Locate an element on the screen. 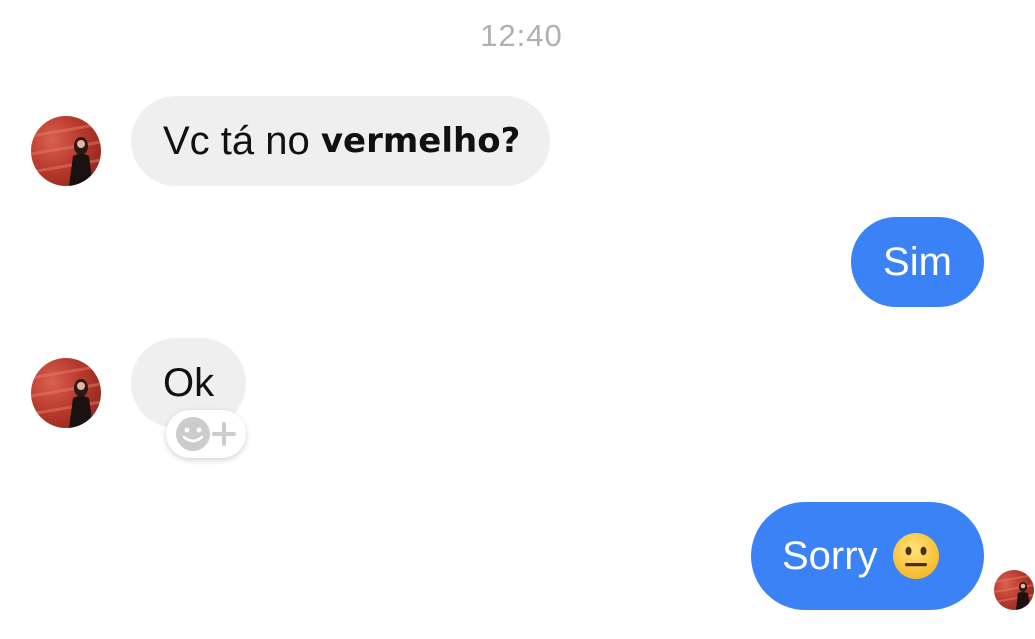 The height and width of the screenshot is (639, 1035). add-reaction-icon is located at coordinates (206, 434).